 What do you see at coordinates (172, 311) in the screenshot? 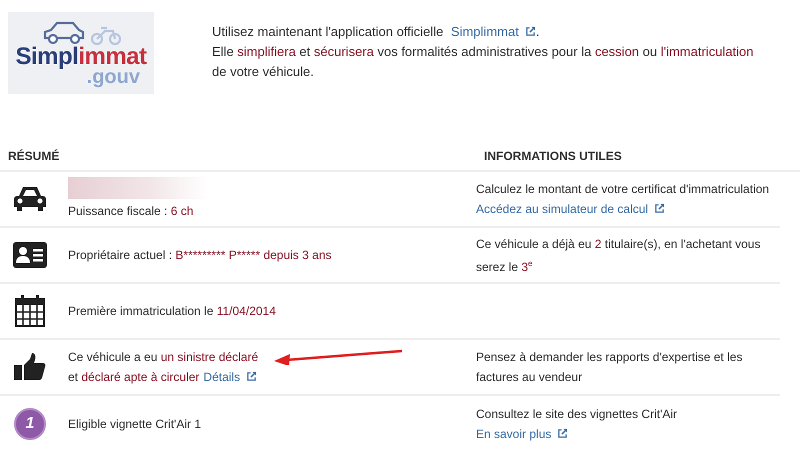
I see `summary-text: Première immatriculation le 11/04/2014` at bounding box center [172, 311].